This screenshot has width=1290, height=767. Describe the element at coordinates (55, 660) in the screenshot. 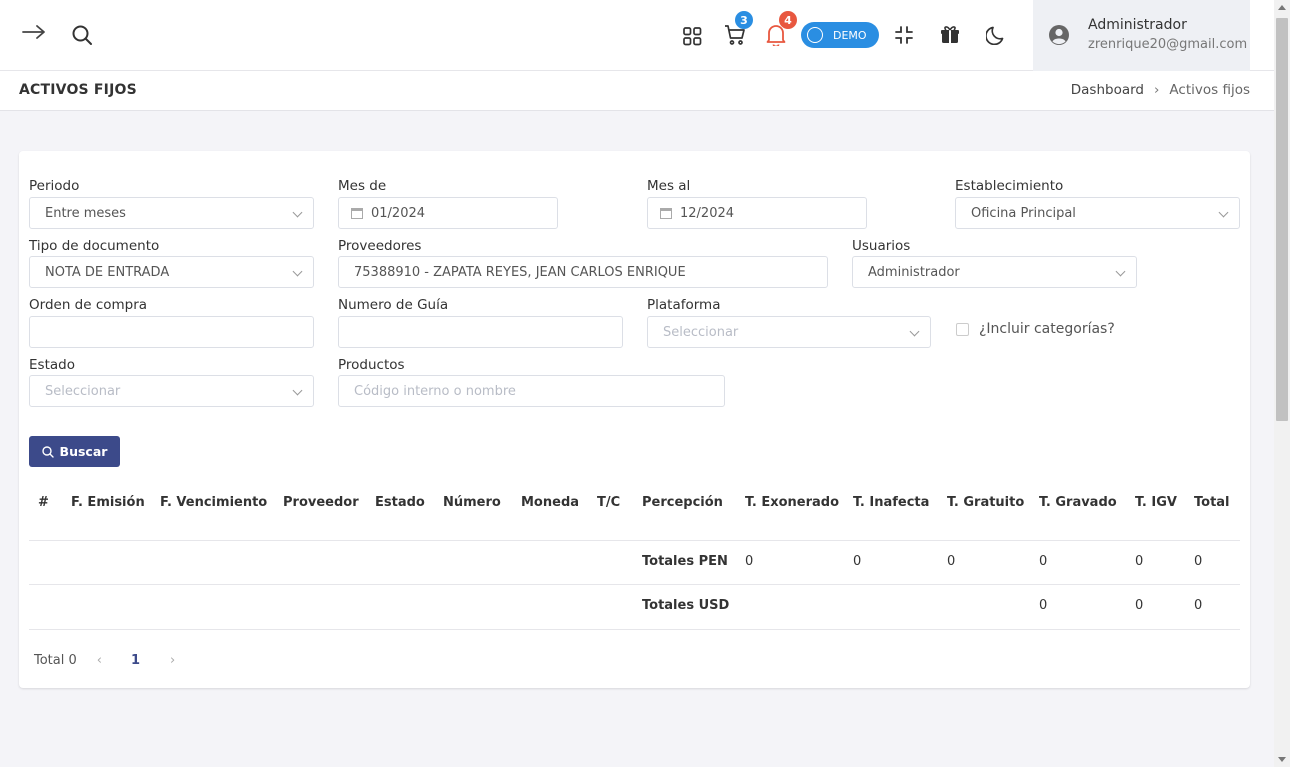

I see `total-count: Total 0` at that location.